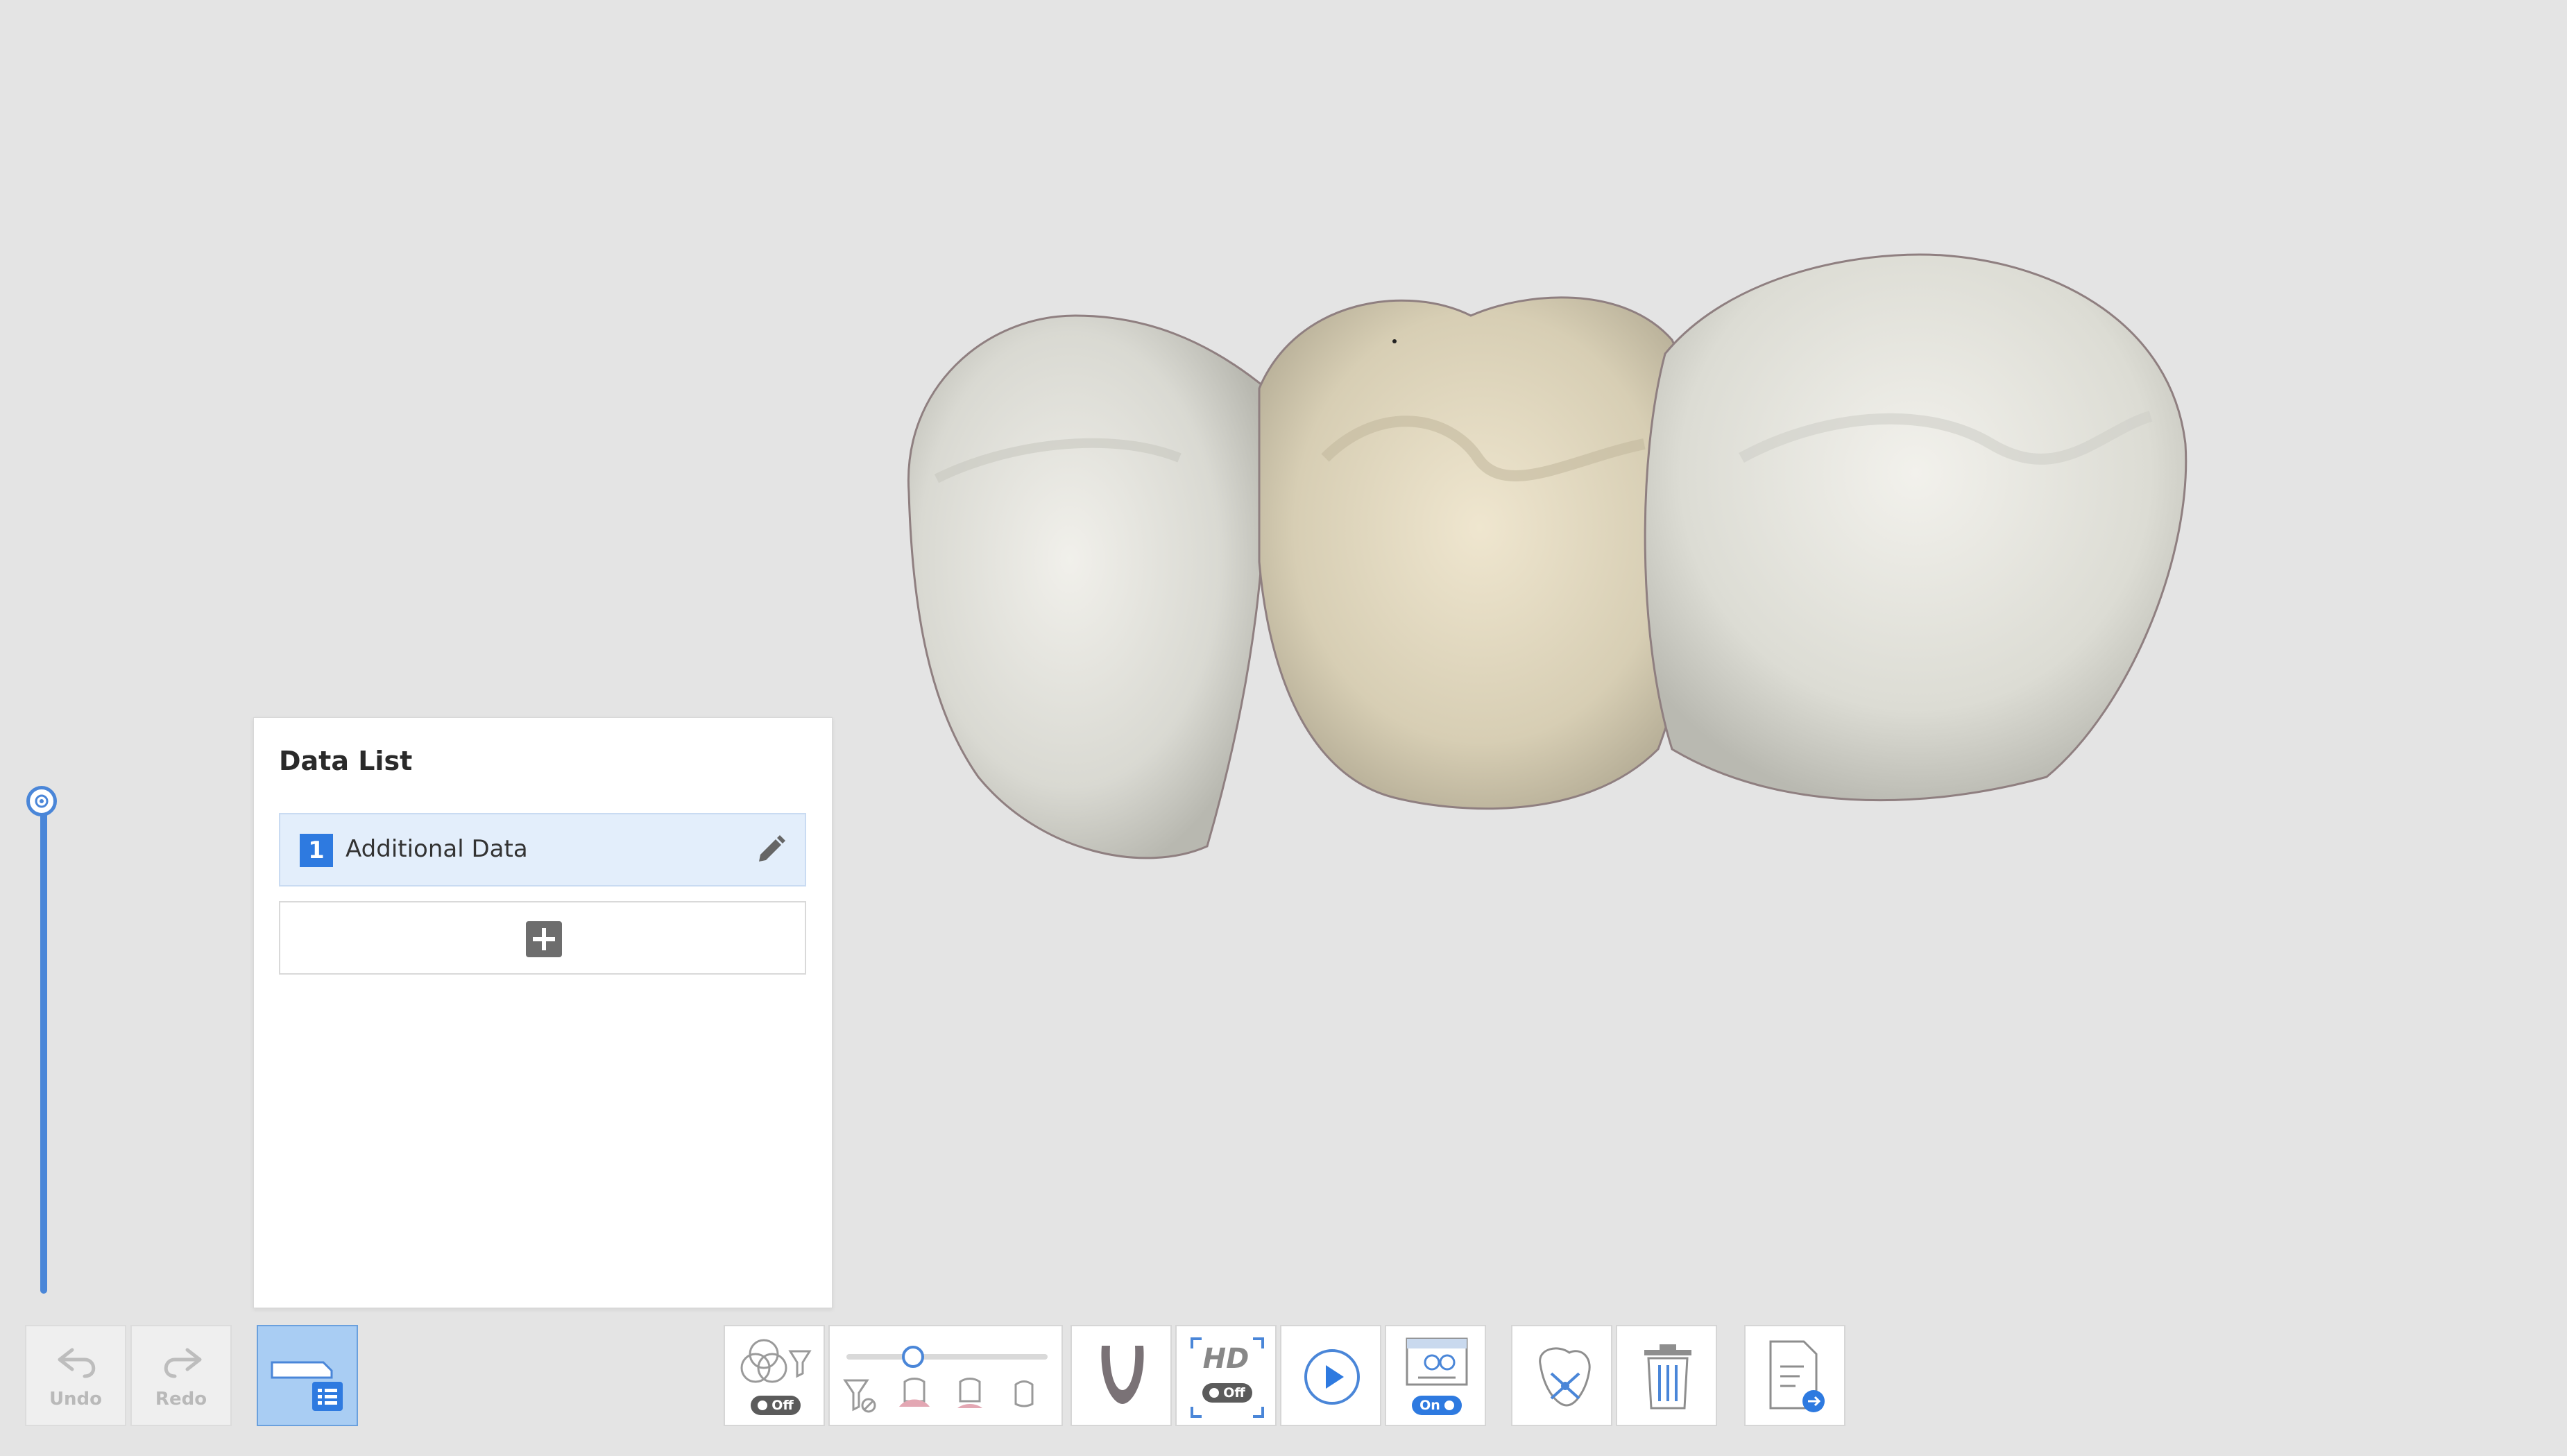 This screenshot has width=2567, height=1456. I want to click on filter-toggle-button: Off, so click(774, 1375).